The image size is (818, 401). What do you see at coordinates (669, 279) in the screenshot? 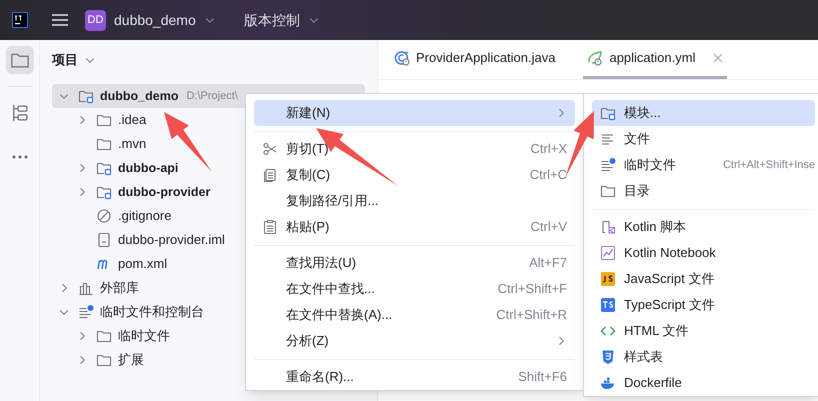
I see `menu-item-label: JavaScript 文件` at bounding box center [669, 279].